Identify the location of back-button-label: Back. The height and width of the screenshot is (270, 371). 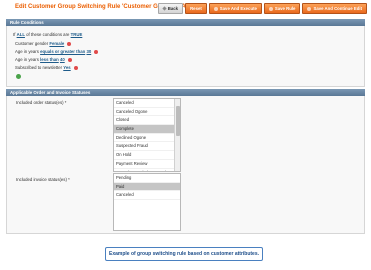
(173, 8).